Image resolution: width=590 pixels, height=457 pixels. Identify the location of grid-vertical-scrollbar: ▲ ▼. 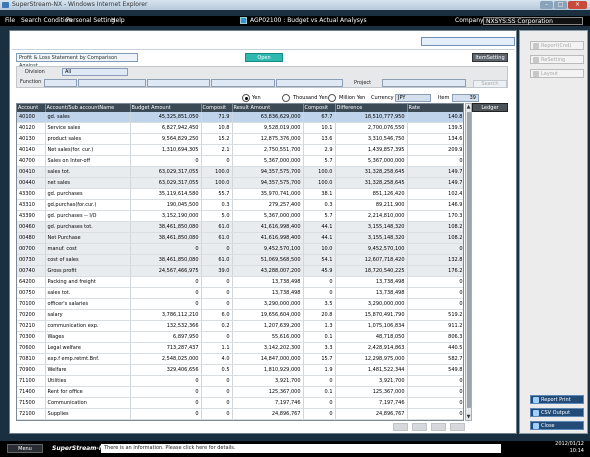
(468, 262).